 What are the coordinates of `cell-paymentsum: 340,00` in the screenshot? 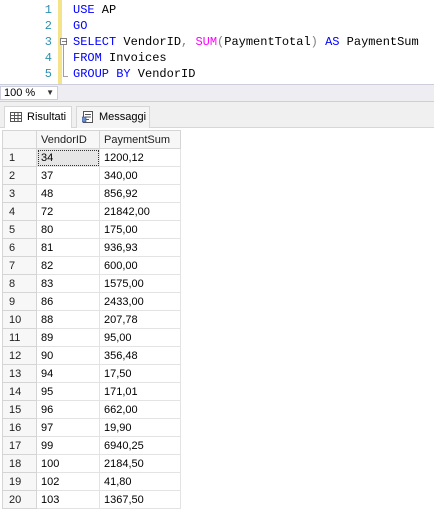 It's located at (140, 175).